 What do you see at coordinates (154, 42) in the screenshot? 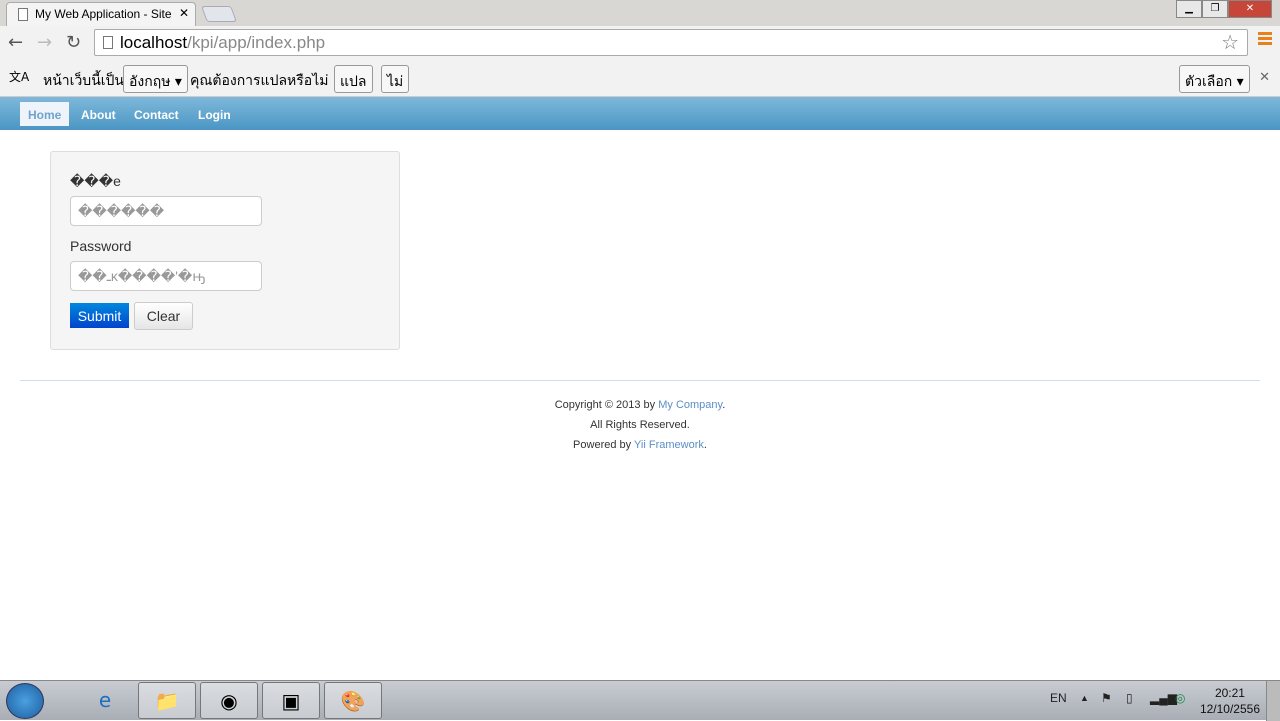
I see `url-host: localhost` at bounding box center [154, 42].